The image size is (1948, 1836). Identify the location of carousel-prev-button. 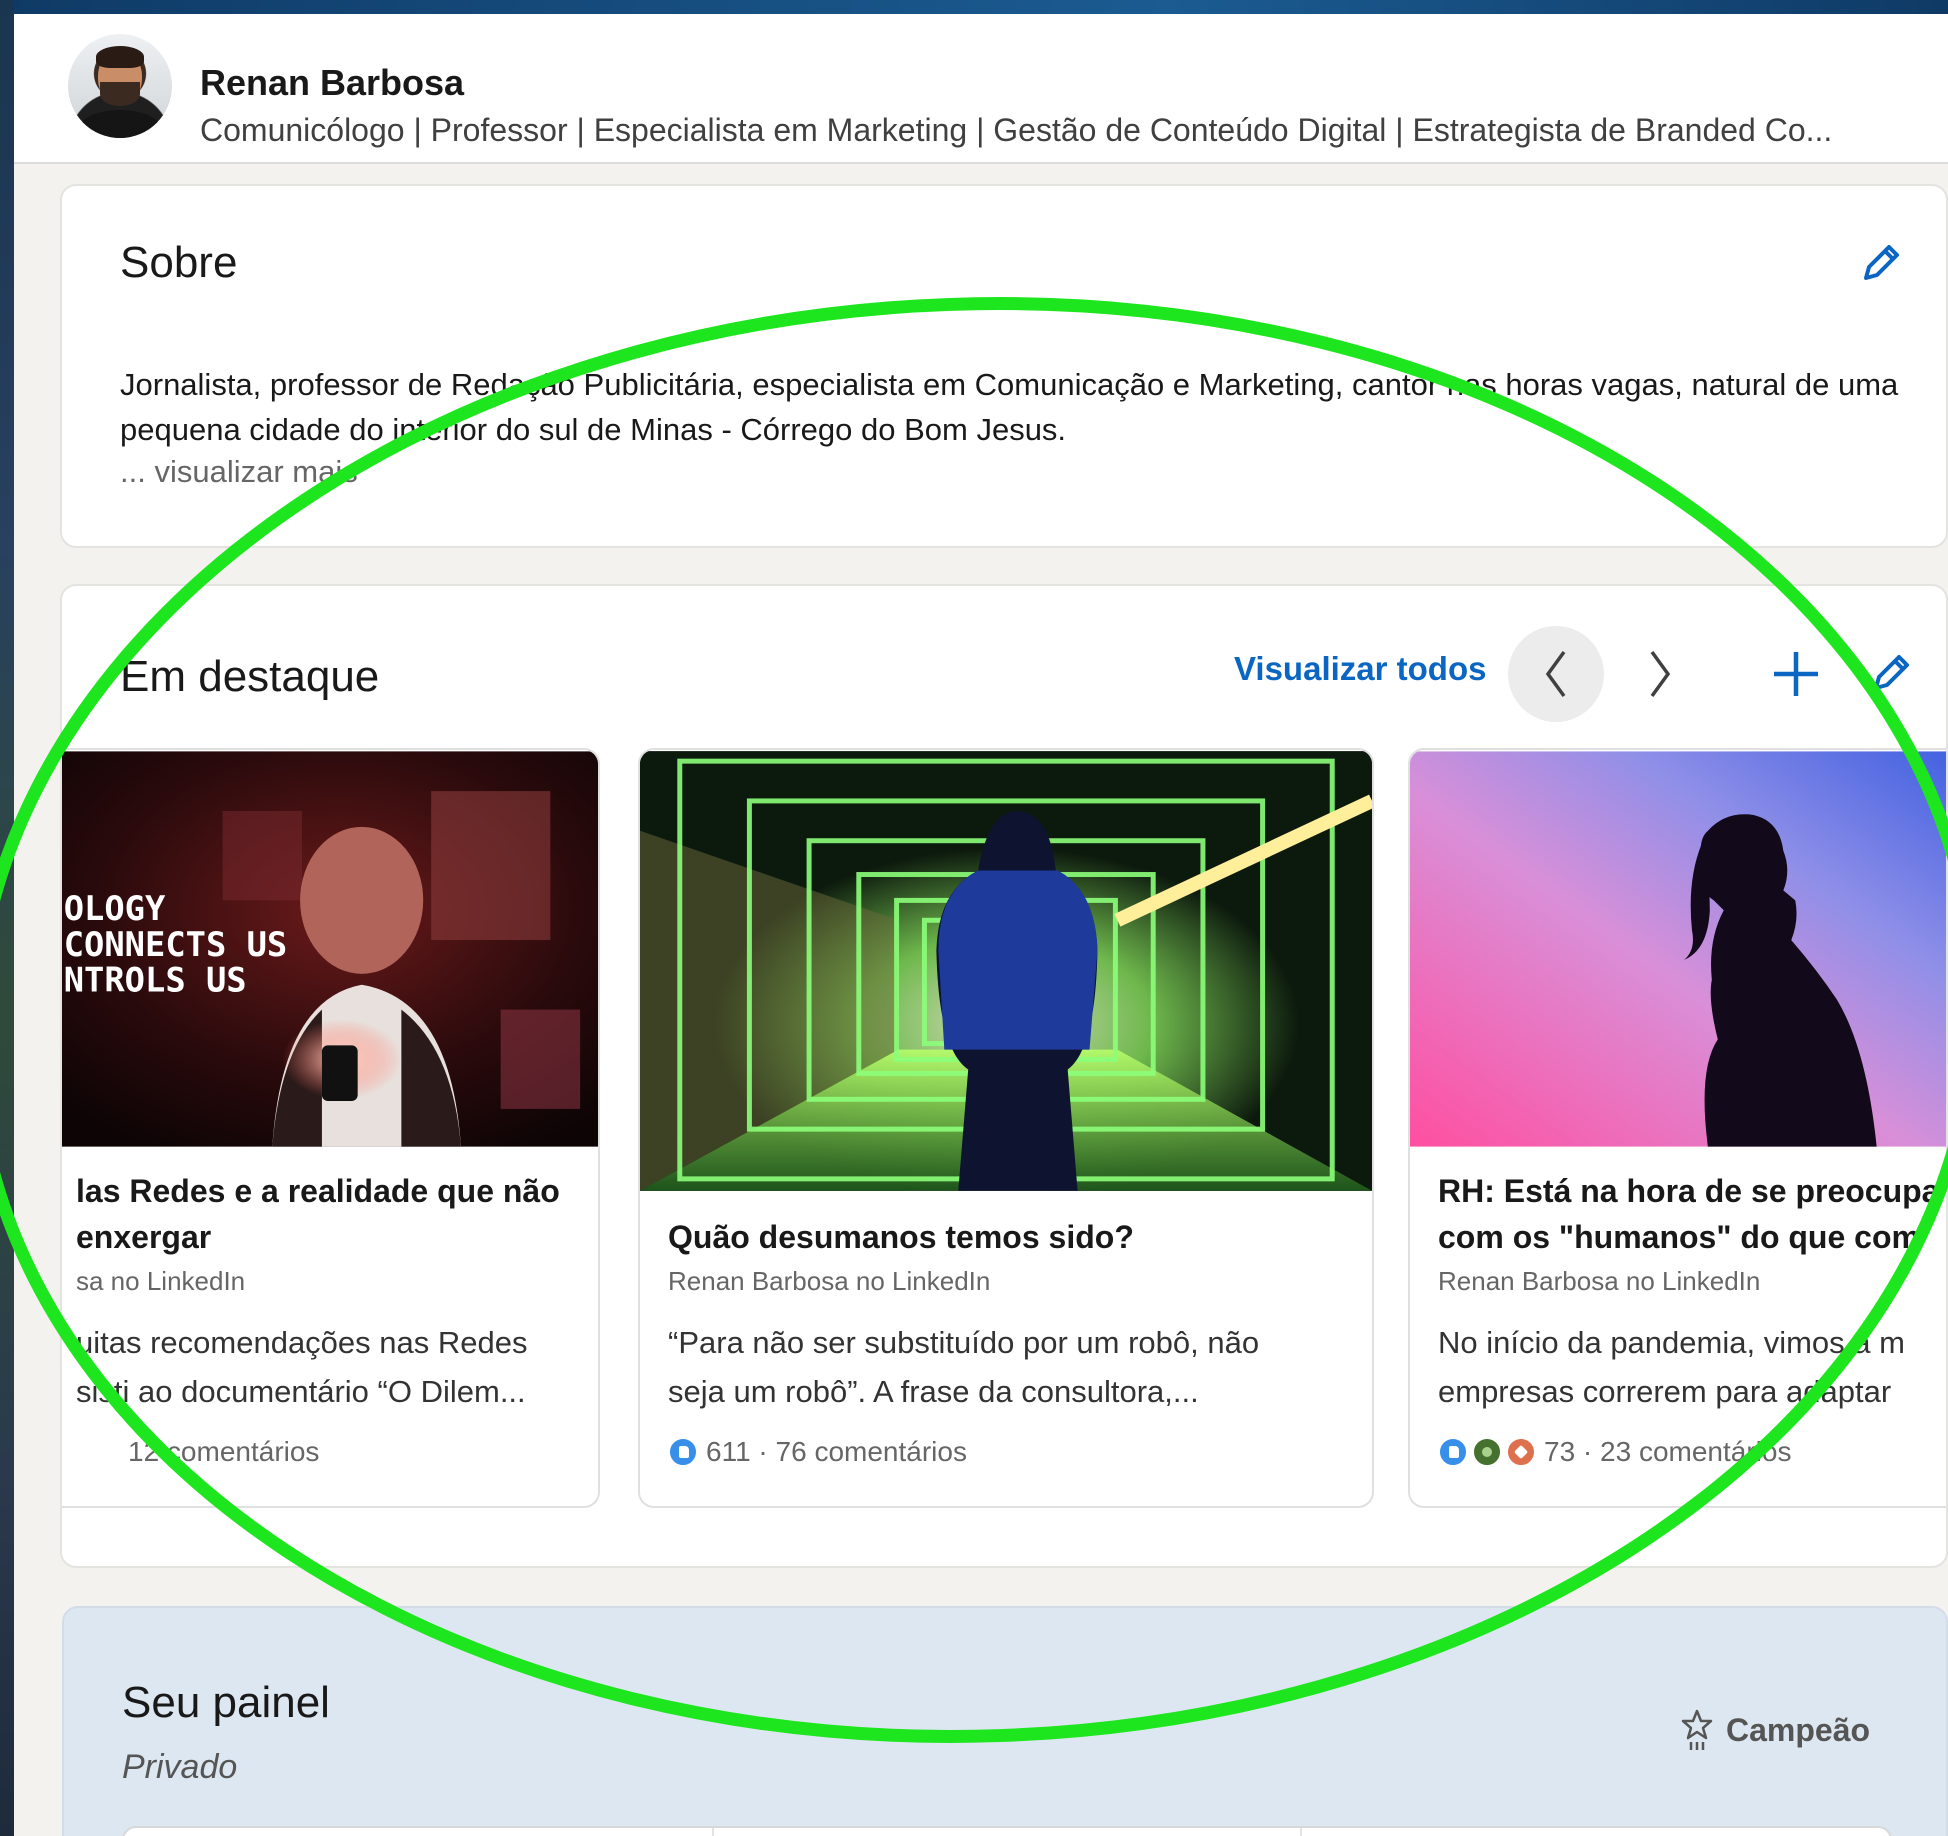
(1556, 674).